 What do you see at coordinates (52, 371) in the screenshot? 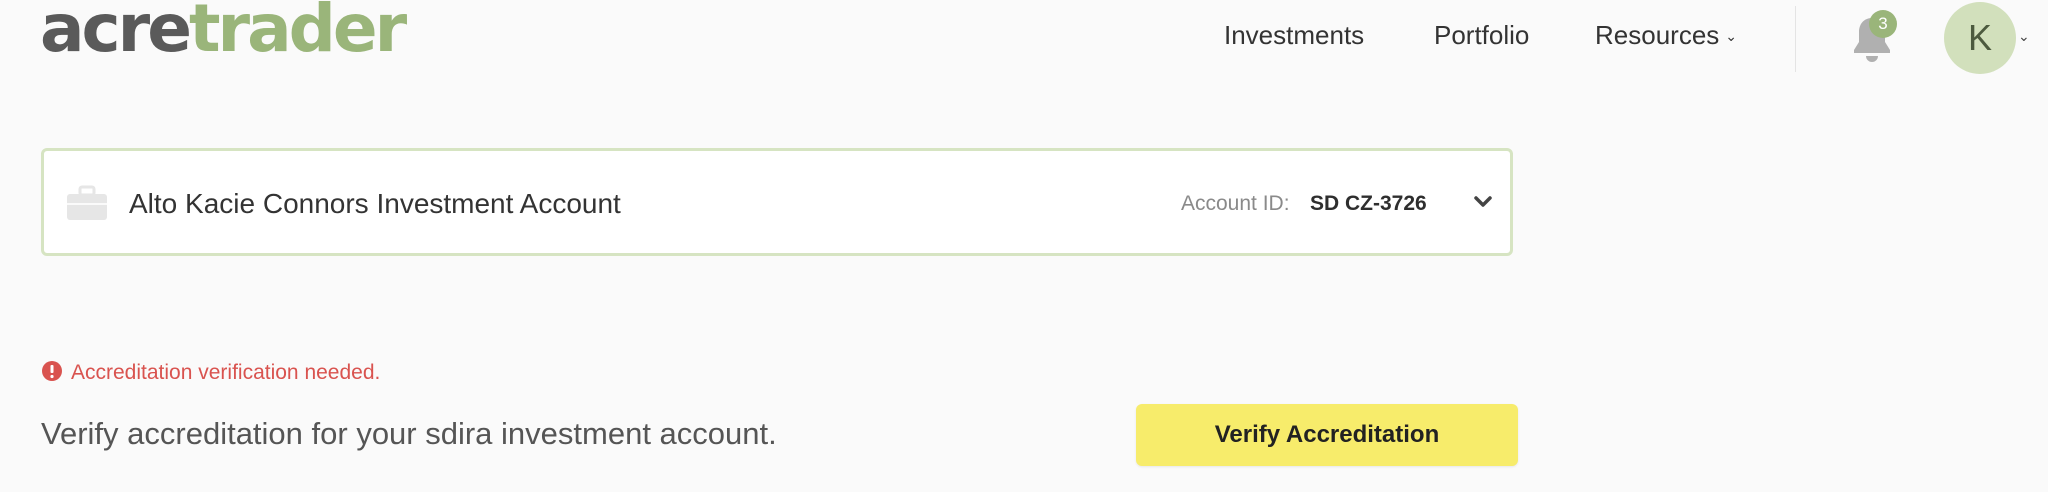
I see `exclamation-circle-icon` at bounding box center [52, 371].